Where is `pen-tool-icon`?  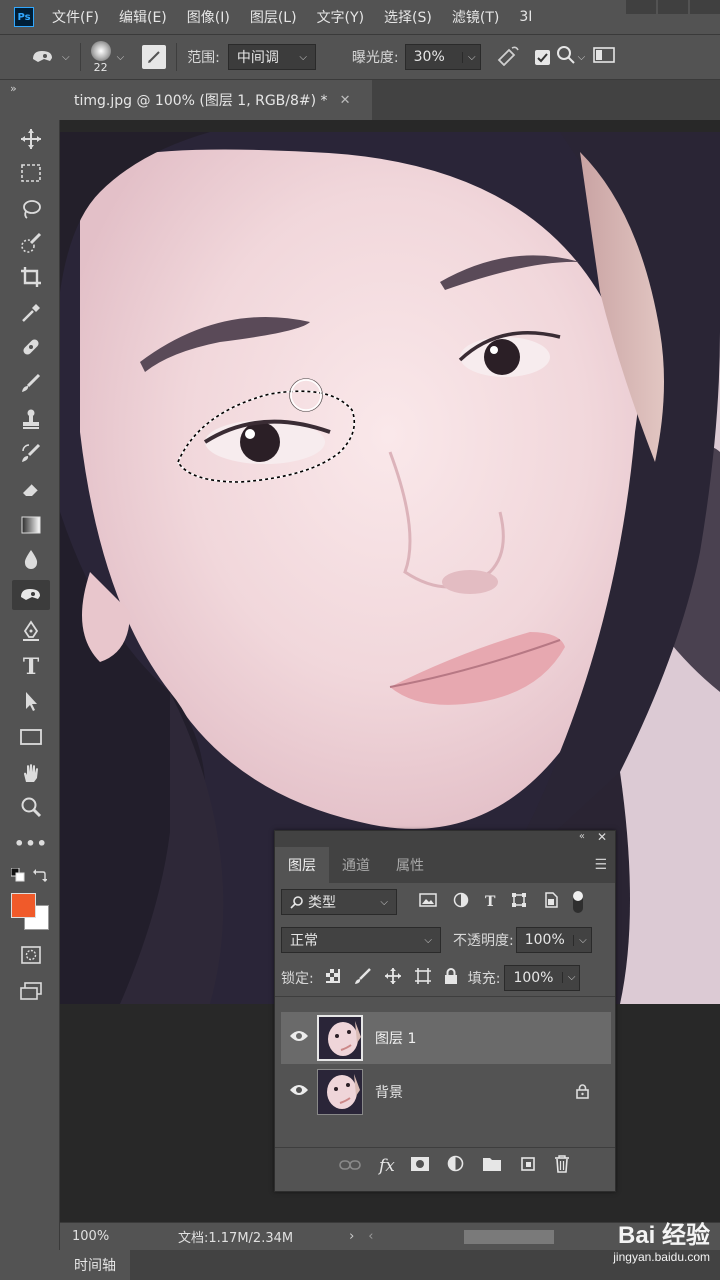
pen-tool-icon is located at coordinates (31, 631).